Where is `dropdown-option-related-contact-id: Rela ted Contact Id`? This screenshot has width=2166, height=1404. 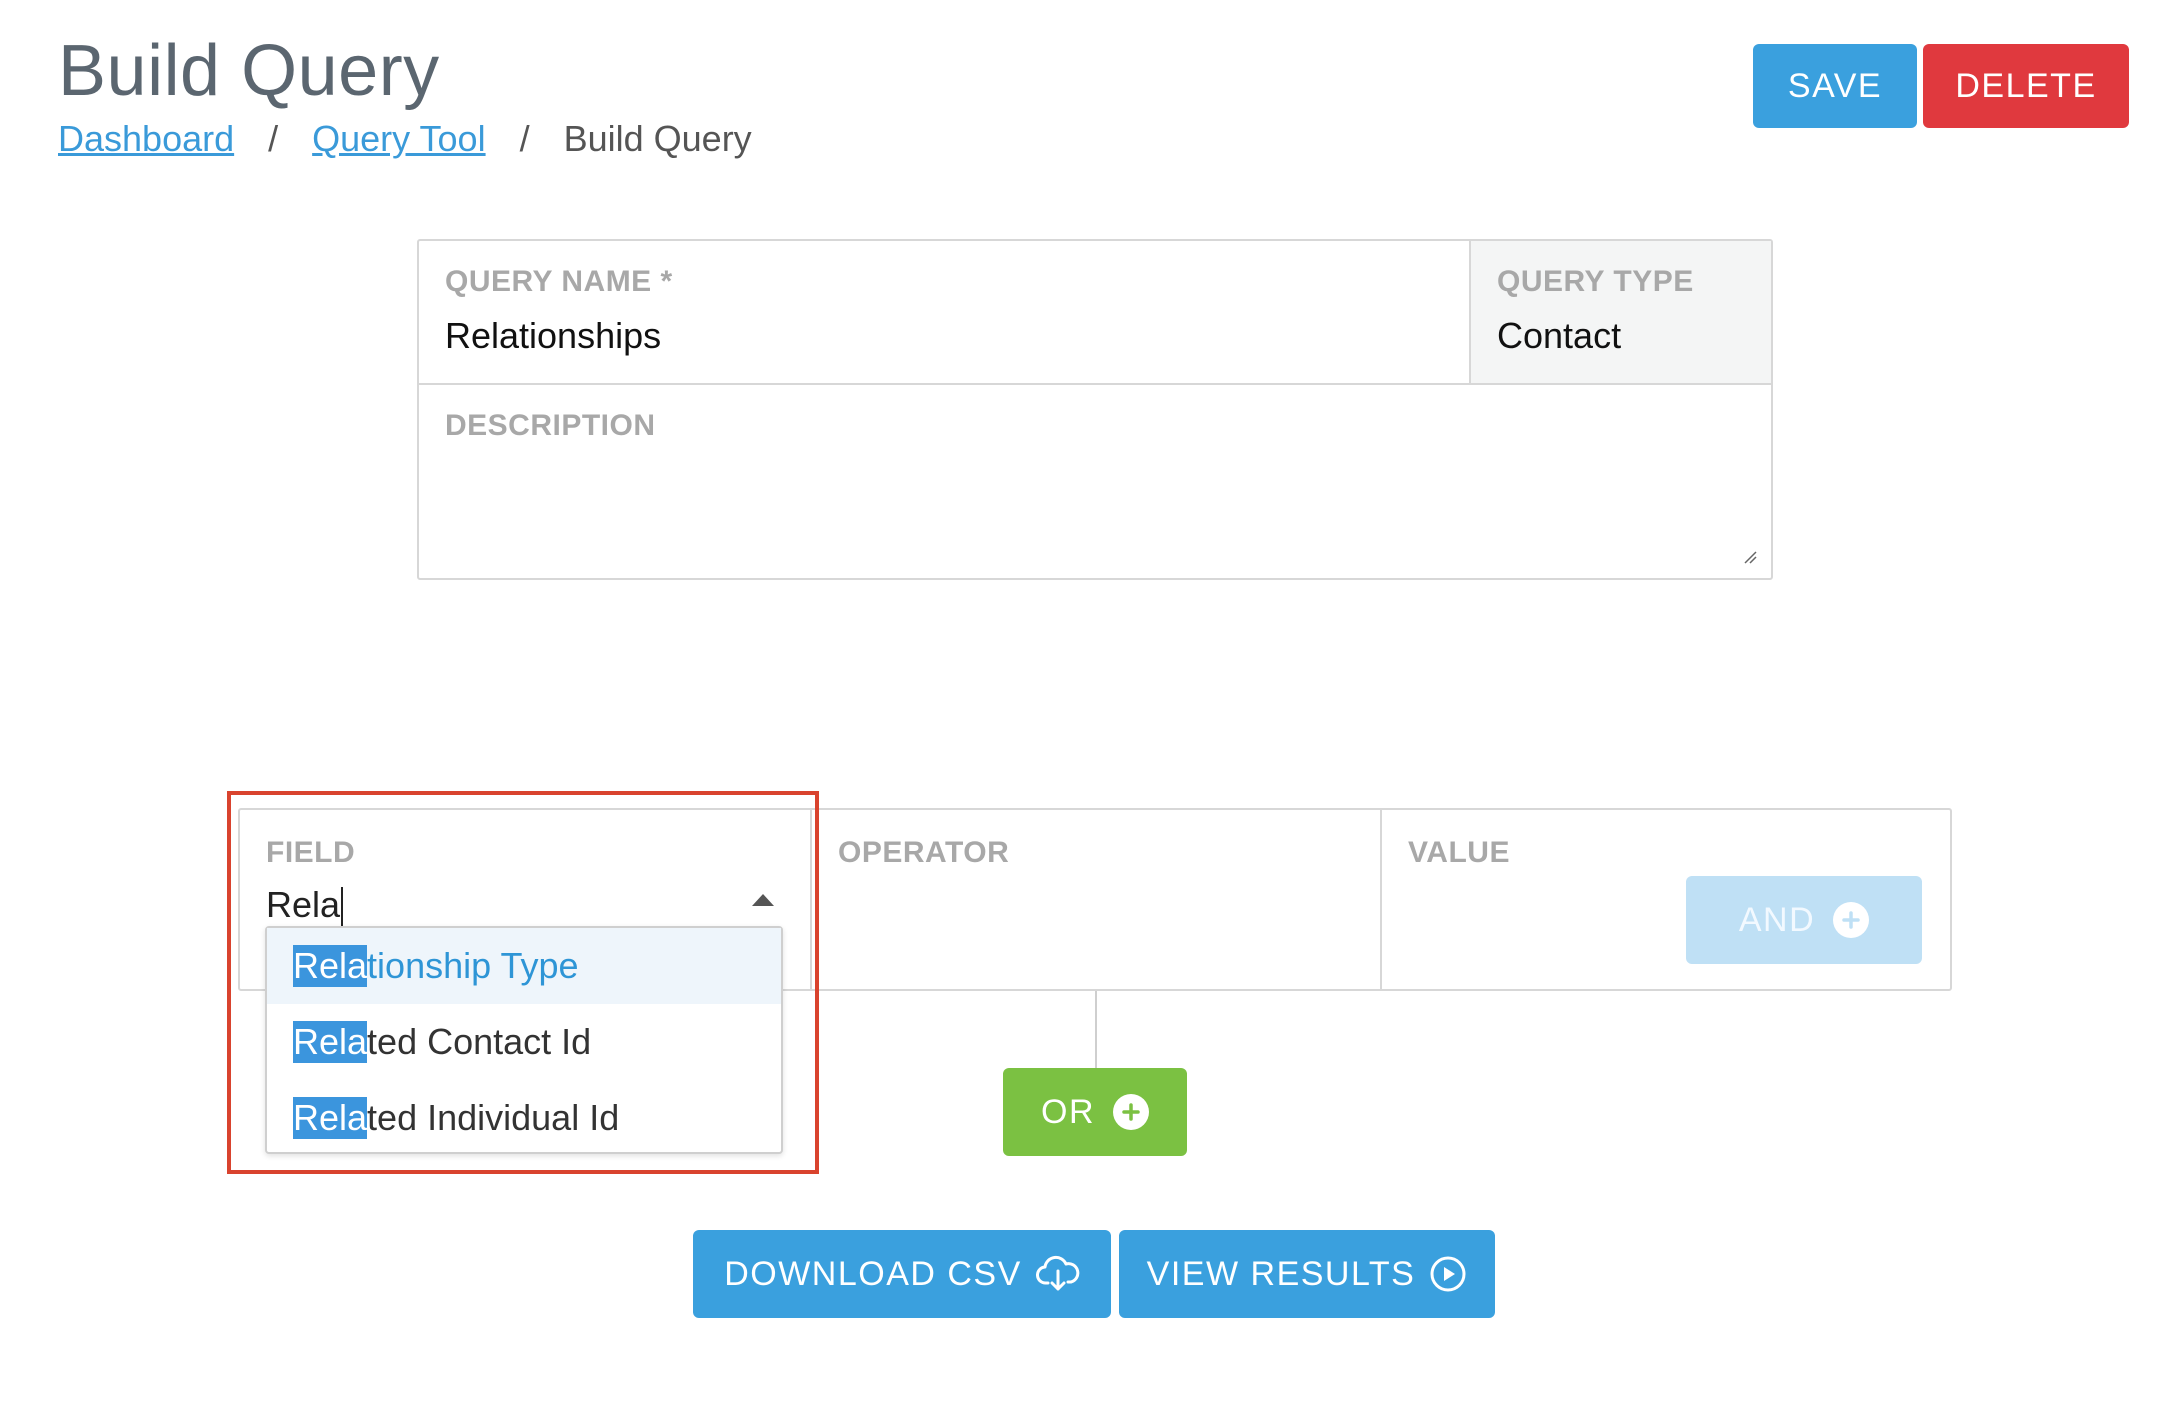 dropdown-option-related-contact-id: Rela ted Contact Id is located at coordinates (524, 1042).